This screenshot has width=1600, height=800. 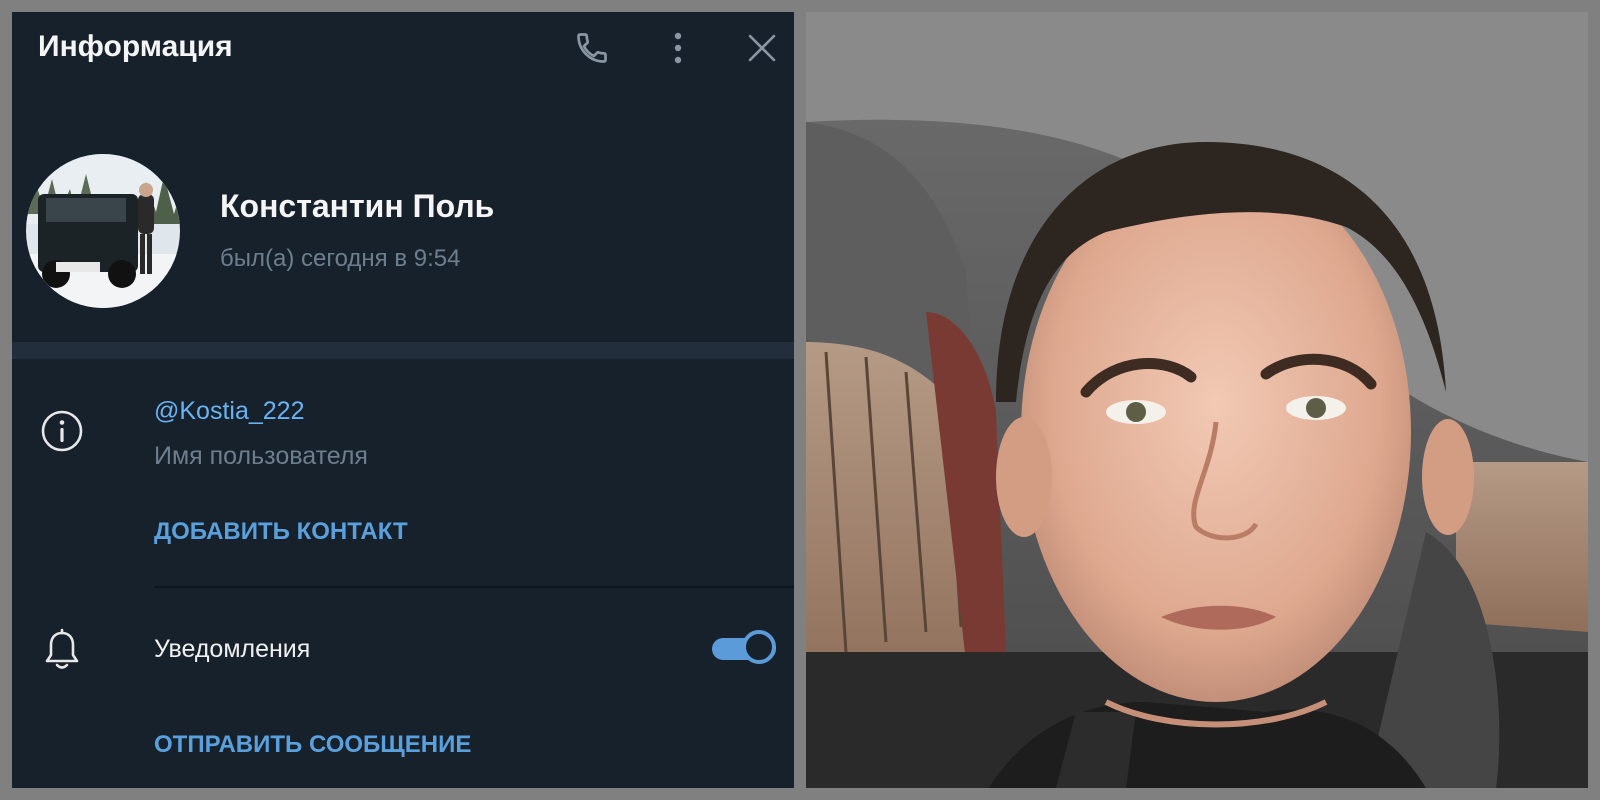 I want to click on close-icon, so click(x=762, y=48).